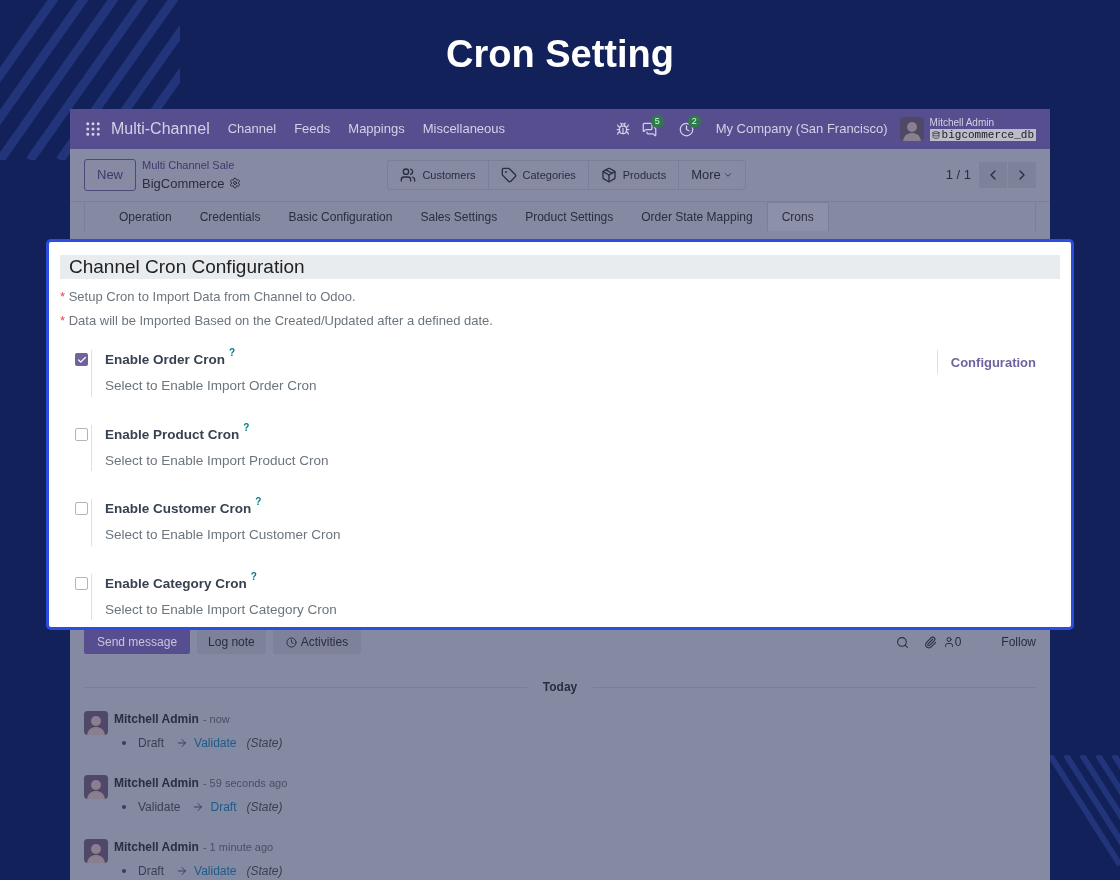  What do you see at coordinates (993, 362) in the screenshot?
I see `configuration-link: Configuration` at bounding box center [993, 362].